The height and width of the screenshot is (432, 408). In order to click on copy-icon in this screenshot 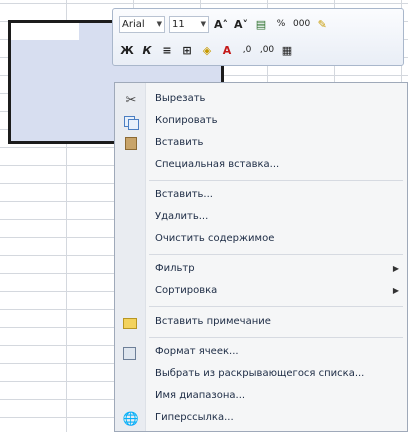, I will do `click(131, 122)`.